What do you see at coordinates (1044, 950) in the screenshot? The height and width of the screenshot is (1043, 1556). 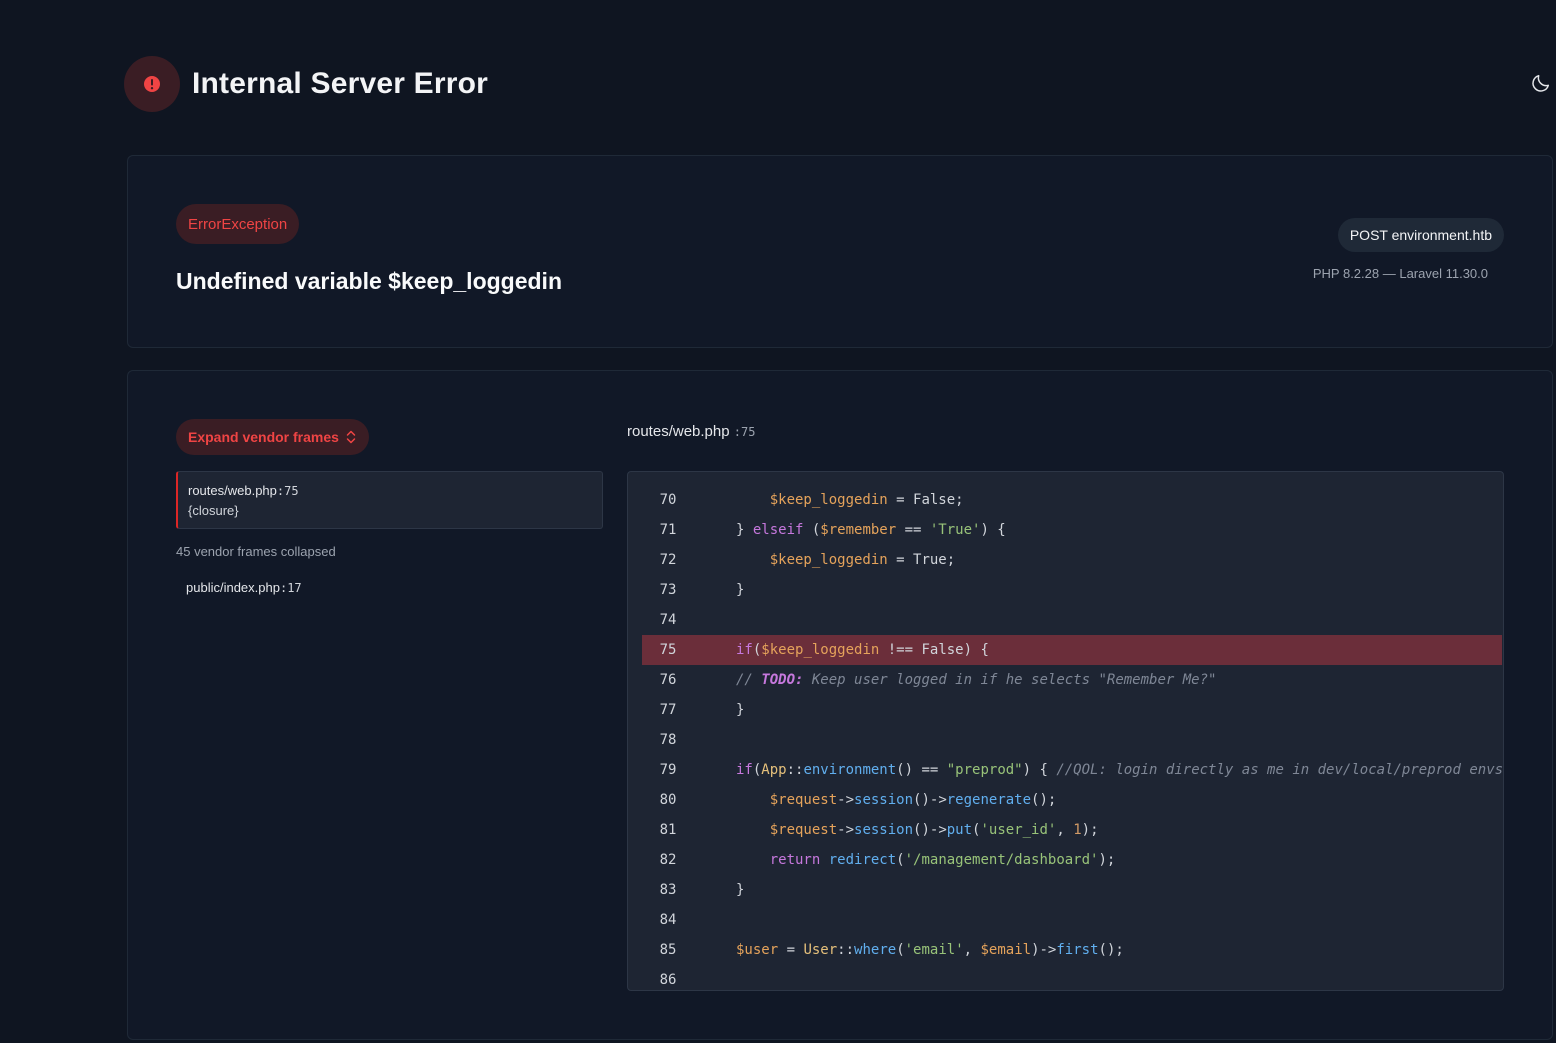 I see `code-token: )->` at bounding box center [1044, 950].